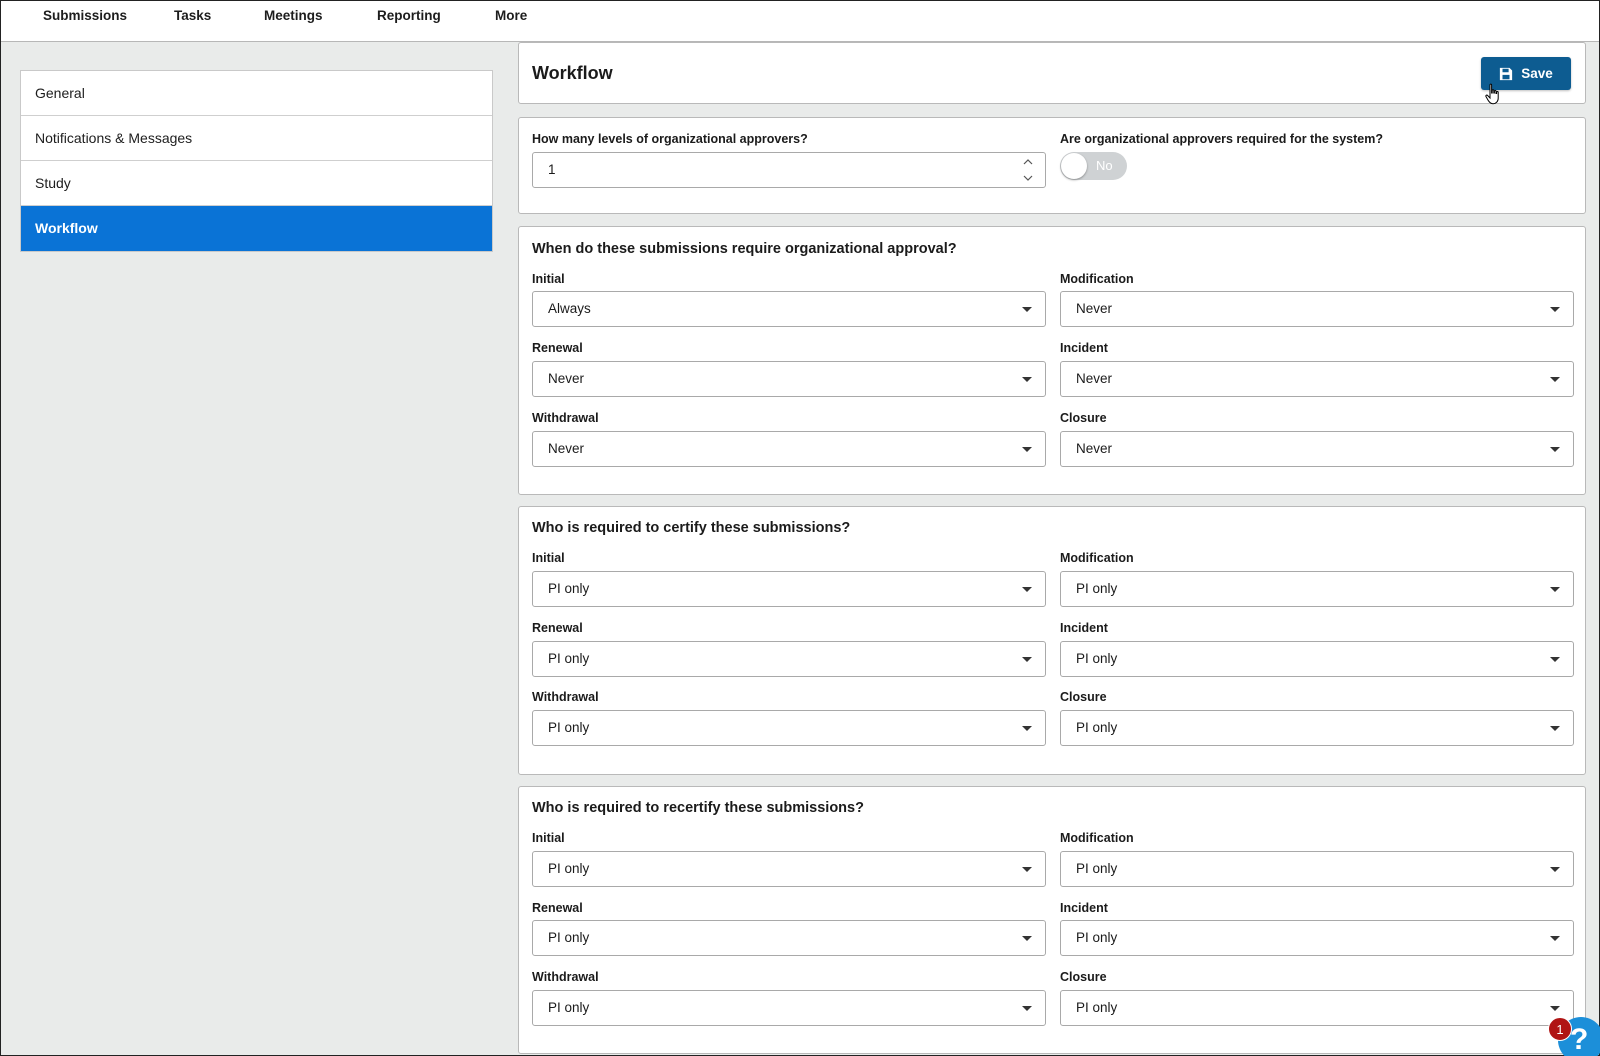 The width and height of the screenshot is (1600, 1056). Describe the element at coordinates (1537, 73) in the screenshot. I see `save-button-label: Save` at that location.